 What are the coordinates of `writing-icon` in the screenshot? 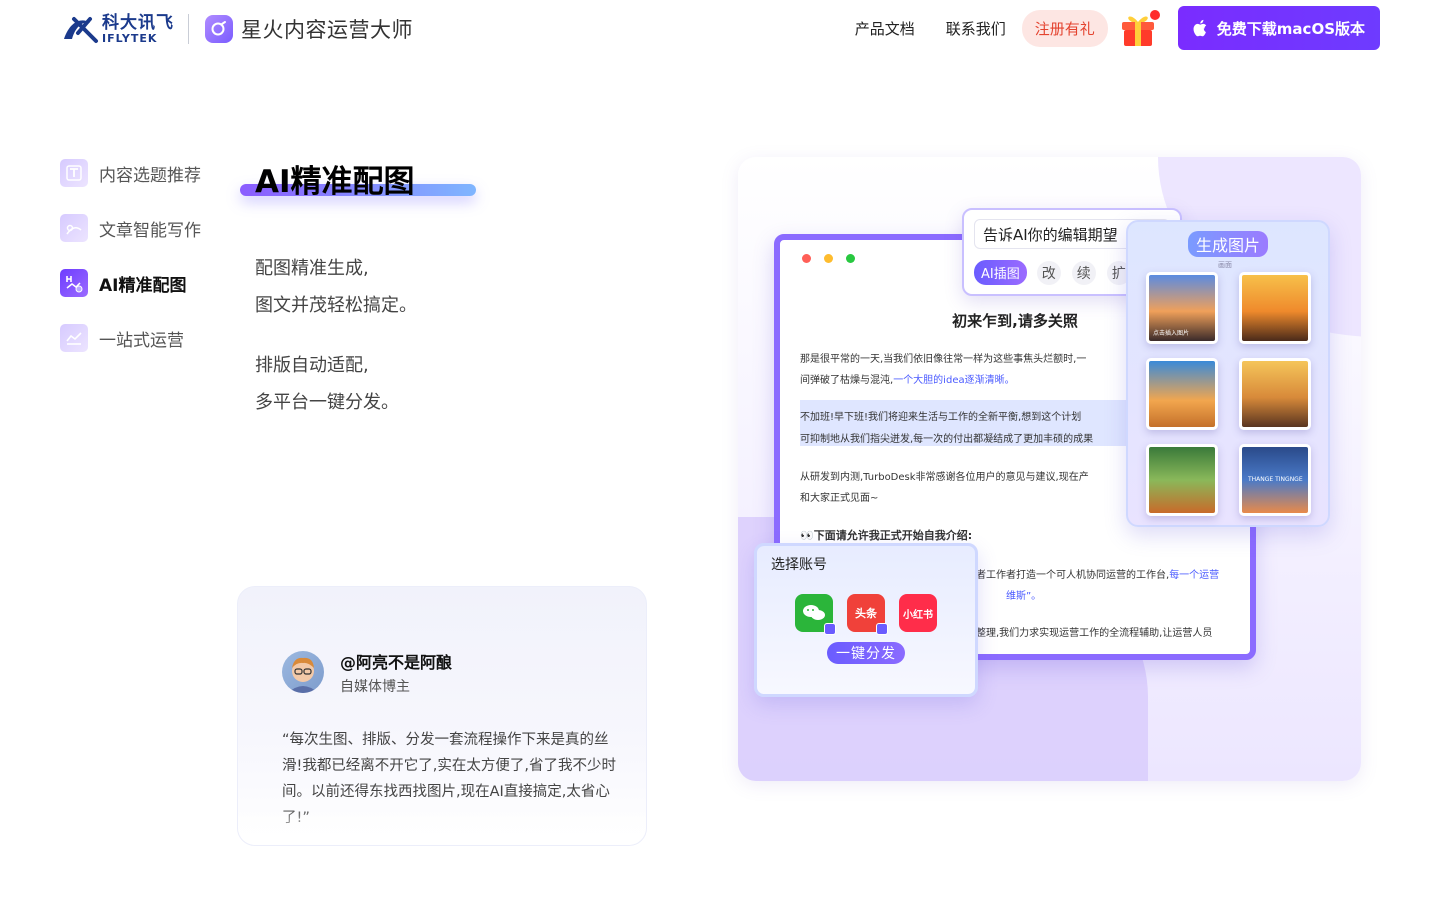 It's located at (74, 228).